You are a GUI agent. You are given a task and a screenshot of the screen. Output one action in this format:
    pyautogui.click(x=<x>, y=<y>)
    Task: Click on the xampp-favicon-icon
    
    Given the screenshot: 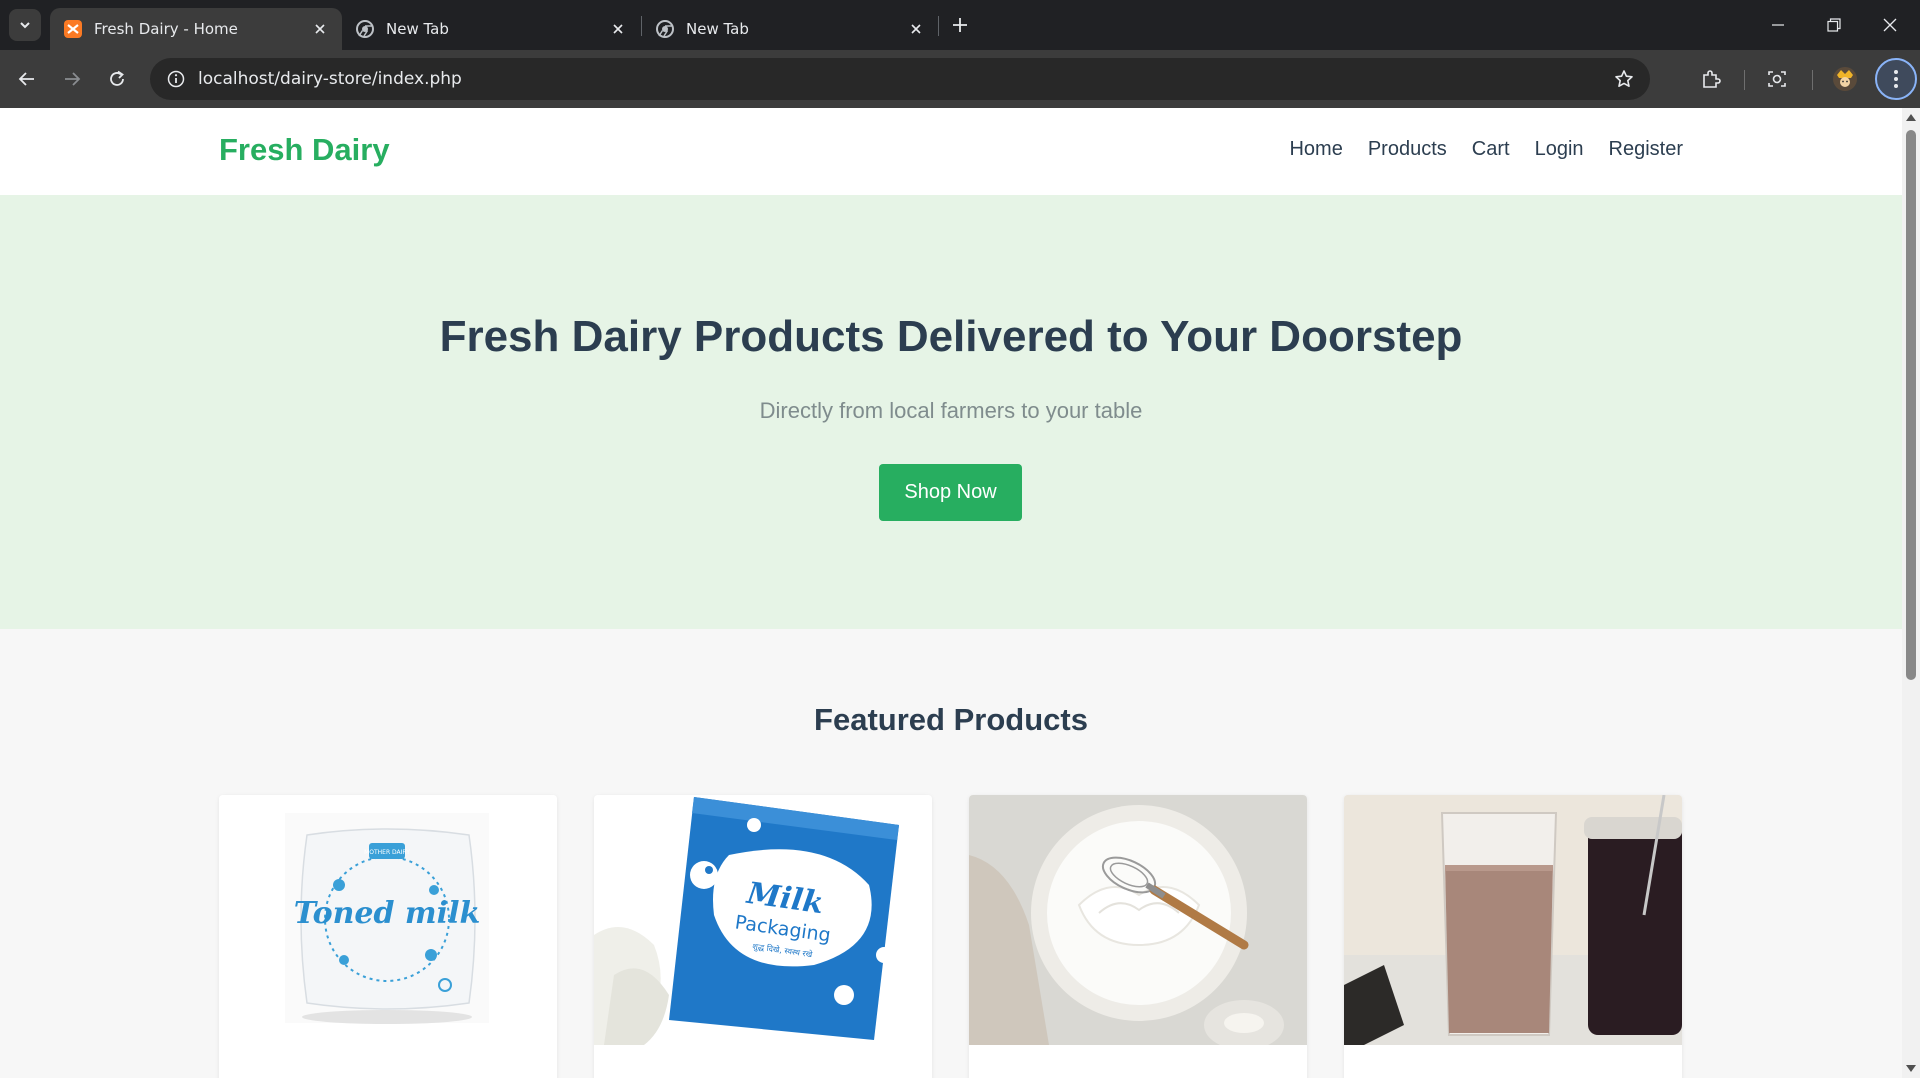 What is the action you would take?
    pyautogui.click(x=73, y=29)
    